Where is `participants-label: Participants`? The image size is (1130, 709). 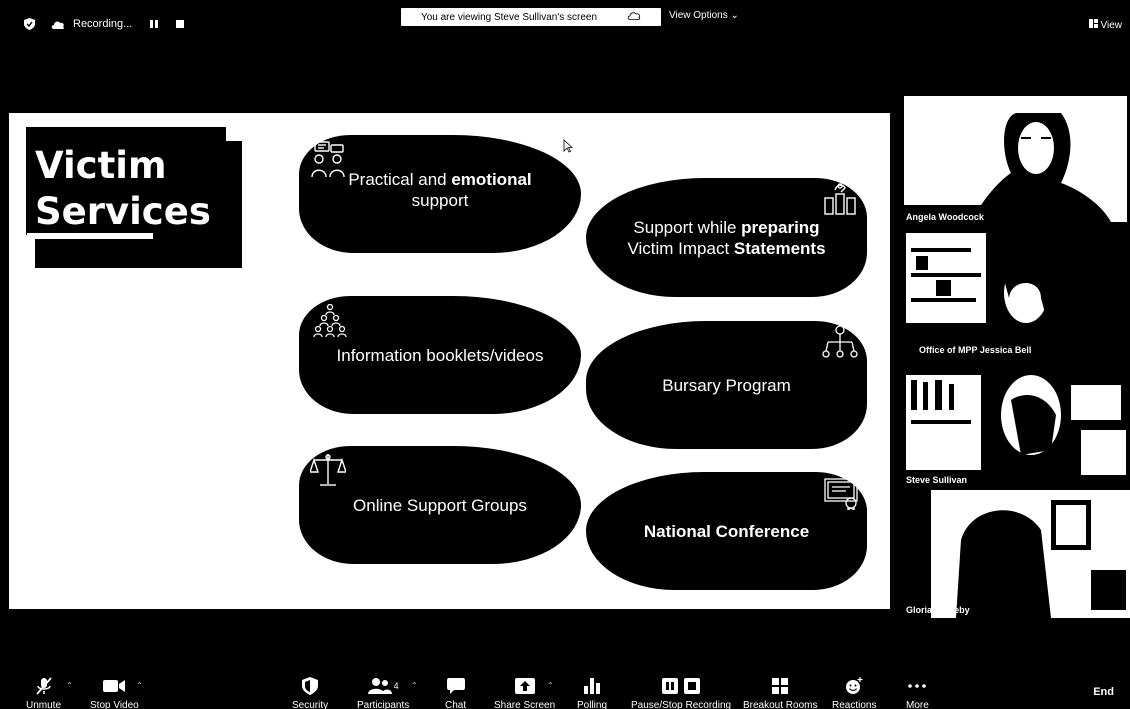
participants-label: Participants is located at coordinates (383, 704).